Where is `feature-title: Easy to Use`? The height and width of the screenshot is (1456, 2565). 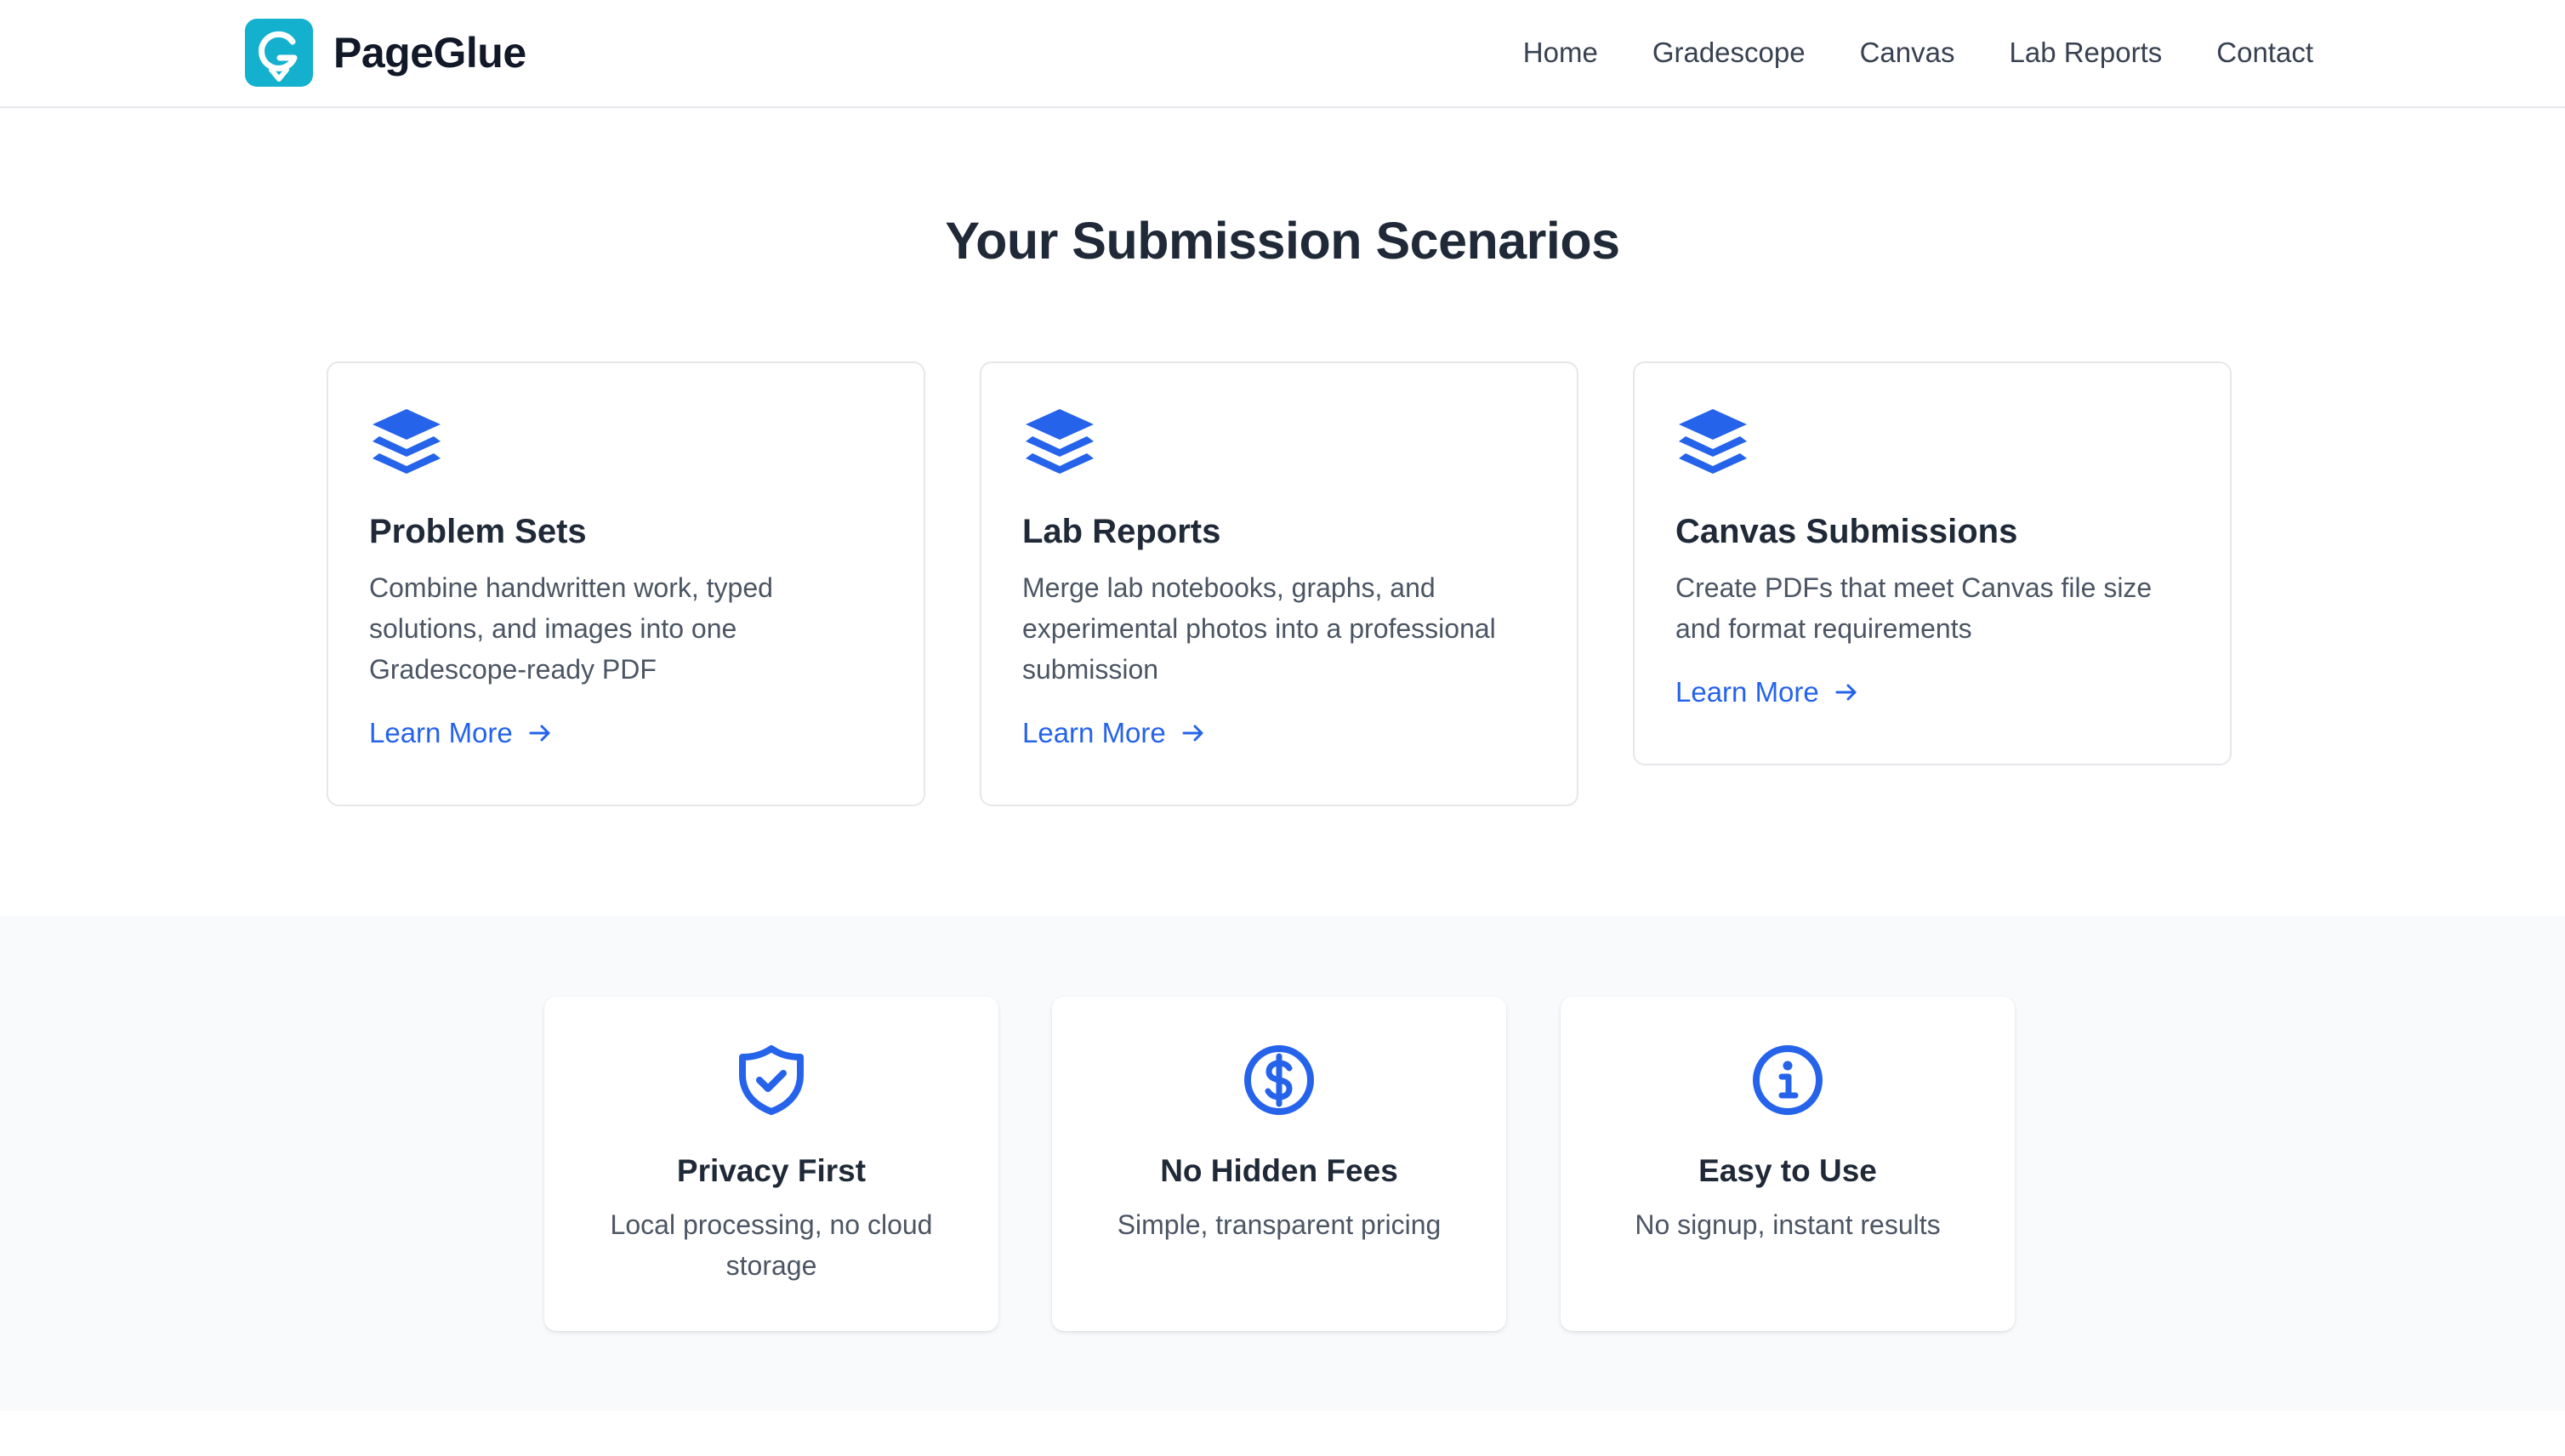 feature-title: Easy to Use is located at coordinates (1787, 1170).